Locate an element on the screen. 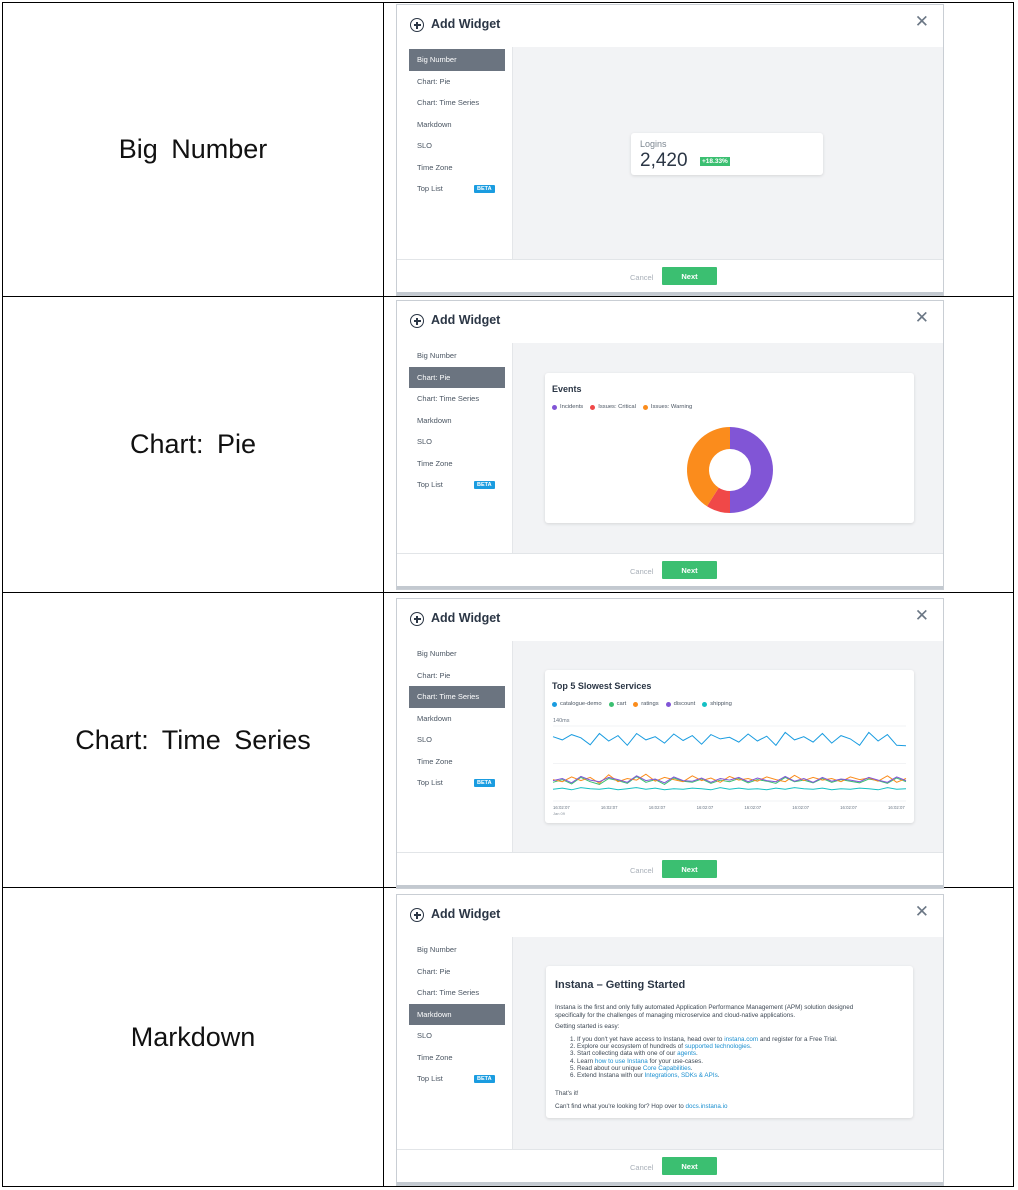 The width and height of the screenshot is (1018, 1190). instana-link: instana.com is located at coordinates (741, 1039).